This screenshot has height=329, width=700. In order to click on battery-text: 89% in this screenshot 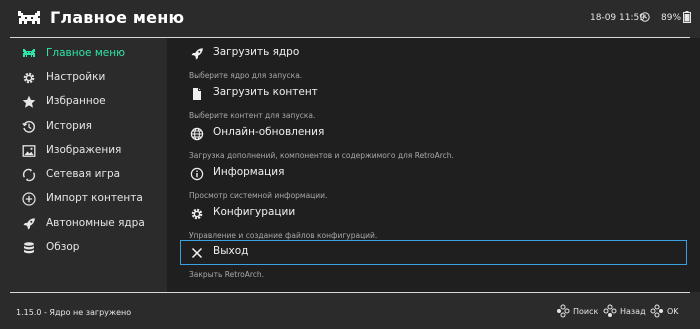, I will do `click(671, 18)`.